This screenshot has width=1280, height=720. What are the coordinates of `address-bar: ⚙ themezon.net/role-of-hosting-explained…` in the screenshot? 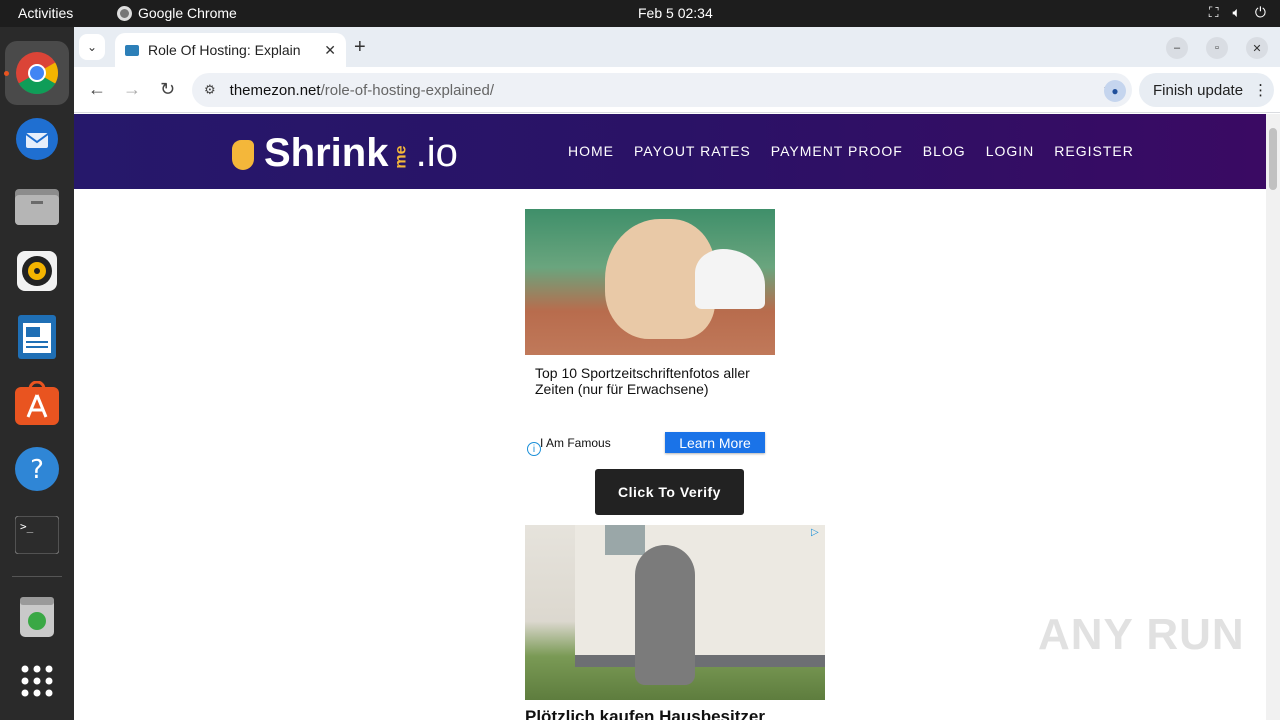 It's located at (662, 90).